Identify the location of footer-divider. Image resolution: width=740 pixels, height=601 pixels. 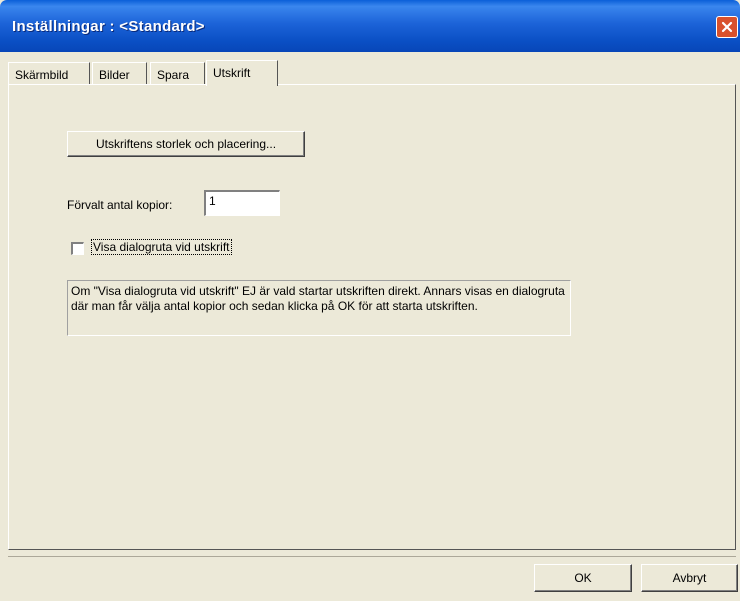
(372, 556).